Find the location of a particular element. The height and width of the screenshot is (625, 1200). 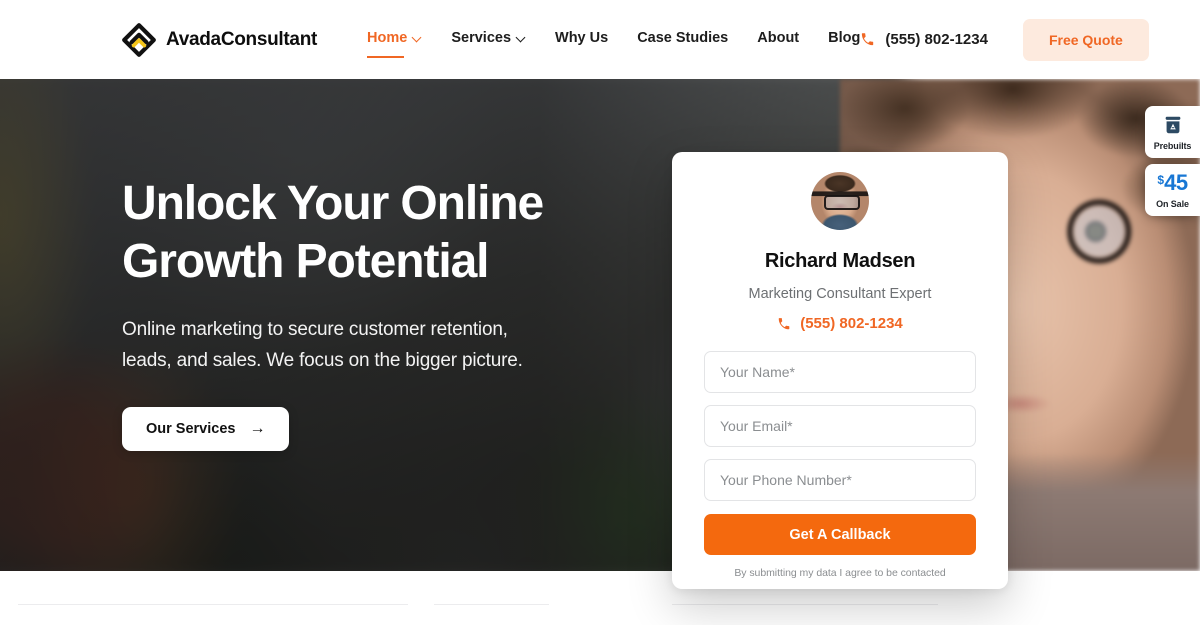

currency-symbol: $ is located at coordinates (1161, 180).